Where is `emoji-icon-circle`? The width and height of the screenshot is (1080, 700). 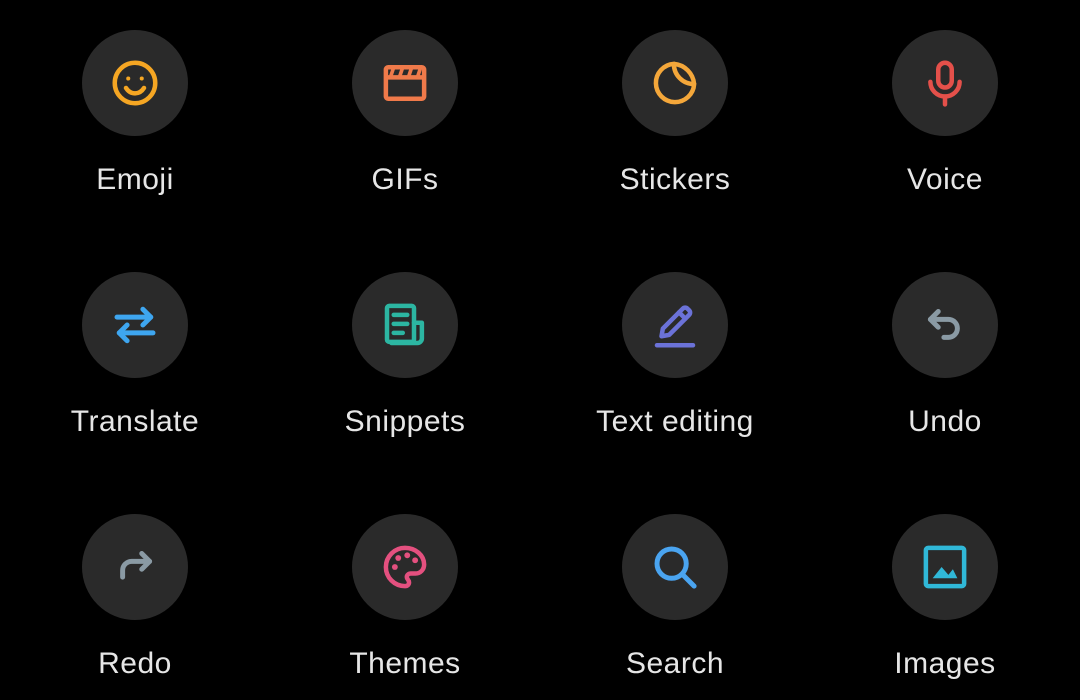 emoji-icon-circle is located at coordinates (135, 83).